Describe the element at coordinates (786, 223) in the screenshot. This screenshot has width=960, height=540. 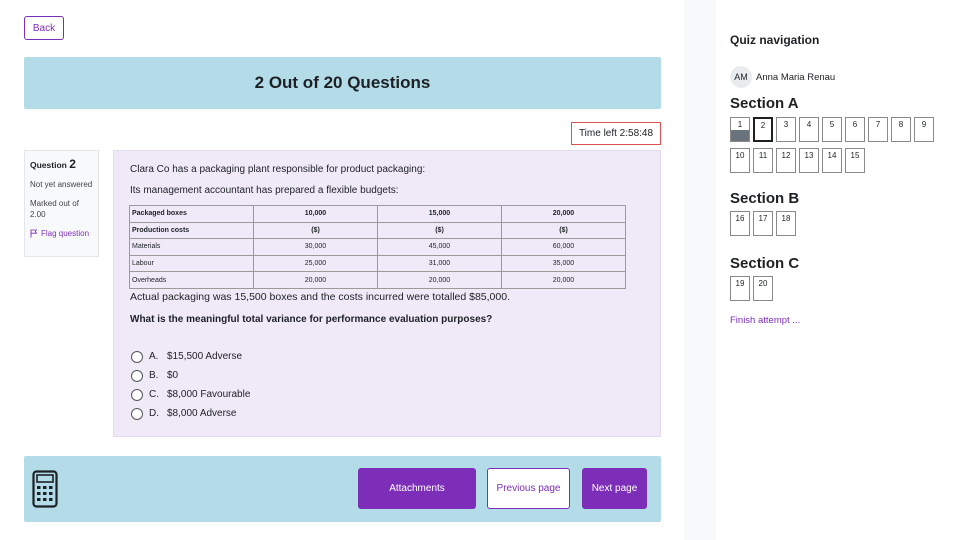
I see `quiz-nav-question-18: 18` at that location.